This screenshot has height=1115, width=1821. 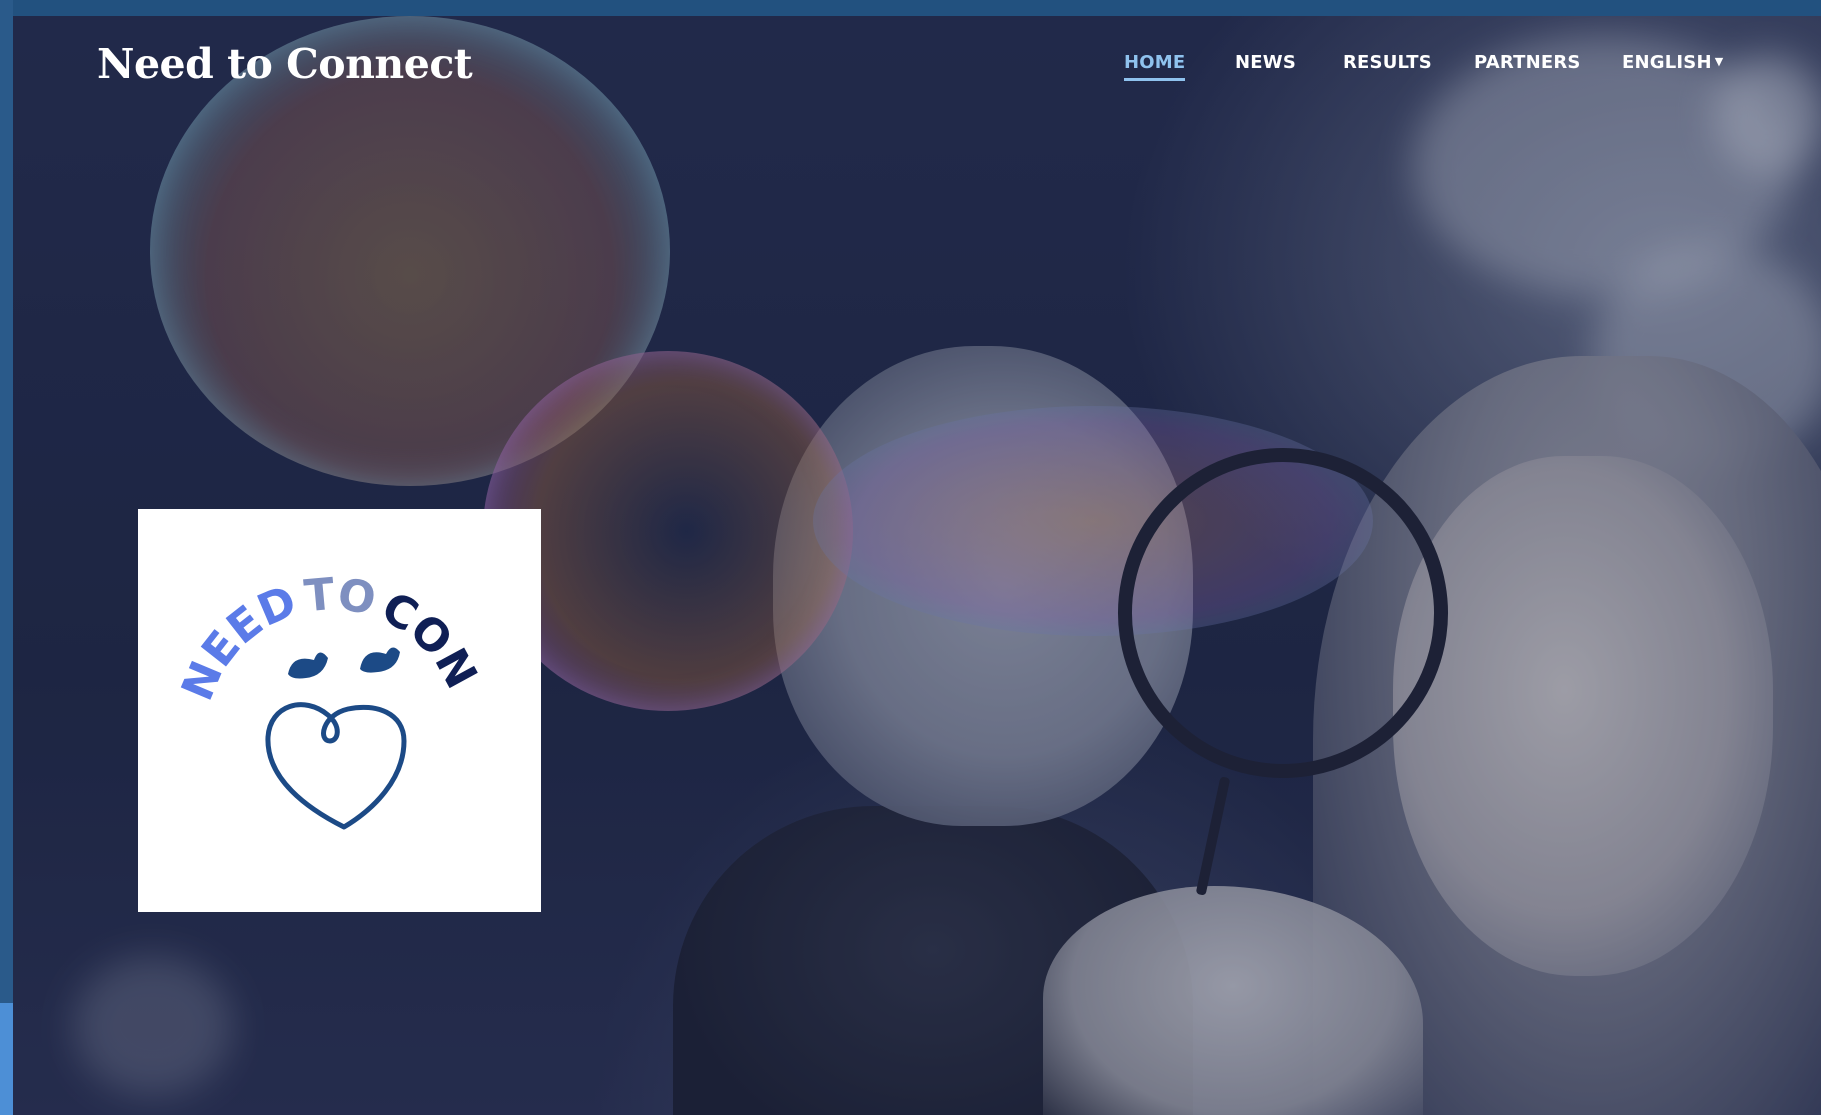 I want to click on logo-word-need: NEED, so click(x=238, y=642).